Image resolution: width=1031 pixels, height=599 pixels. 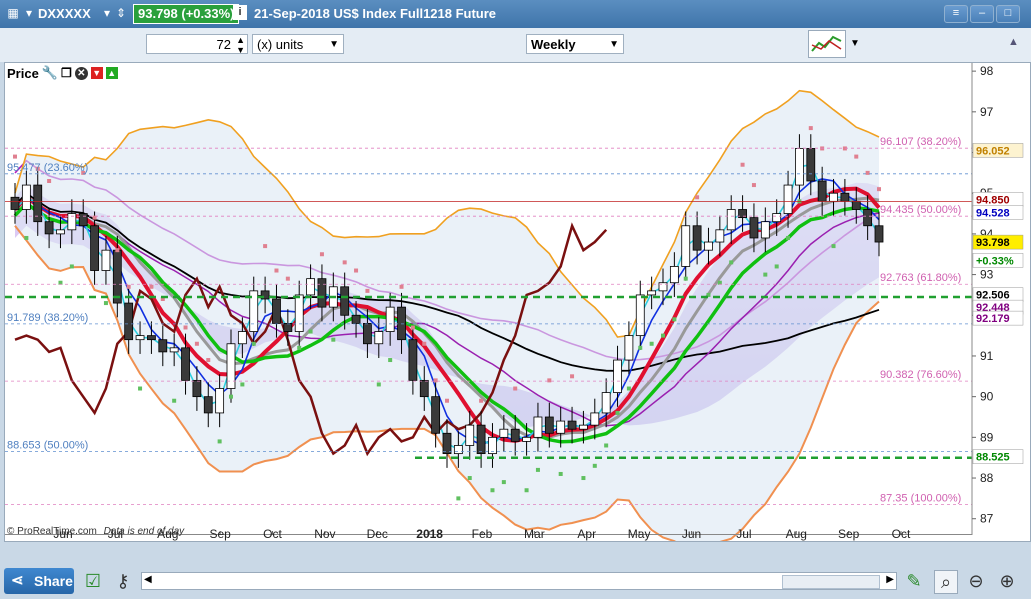 What do you see at coordinates (50, 73) in the screenshot?
I see `wrench-icon: 🔧` at bounding box center [50, 73].